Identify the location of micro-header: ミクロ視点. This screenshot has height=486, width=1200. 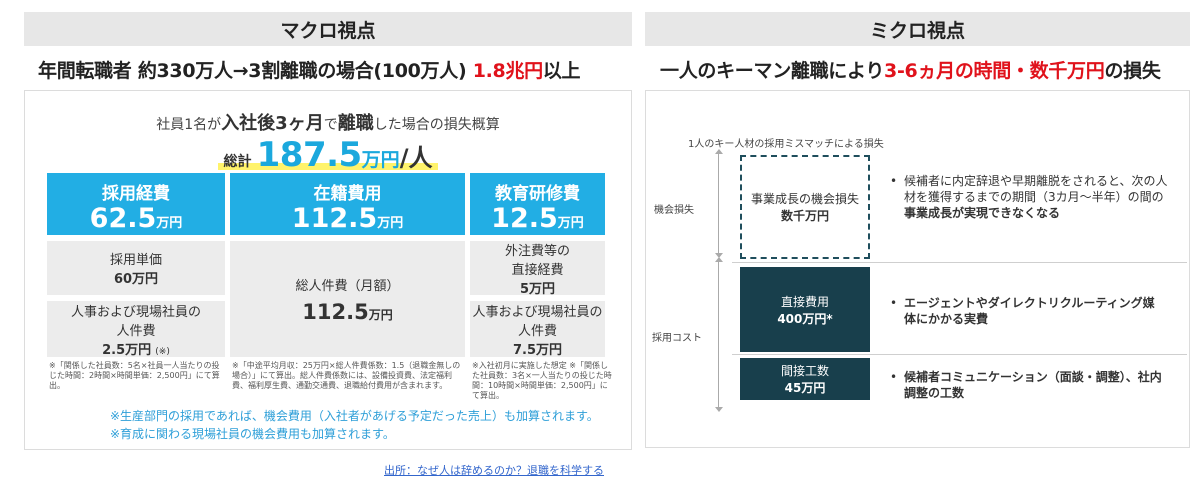
(917, 29).